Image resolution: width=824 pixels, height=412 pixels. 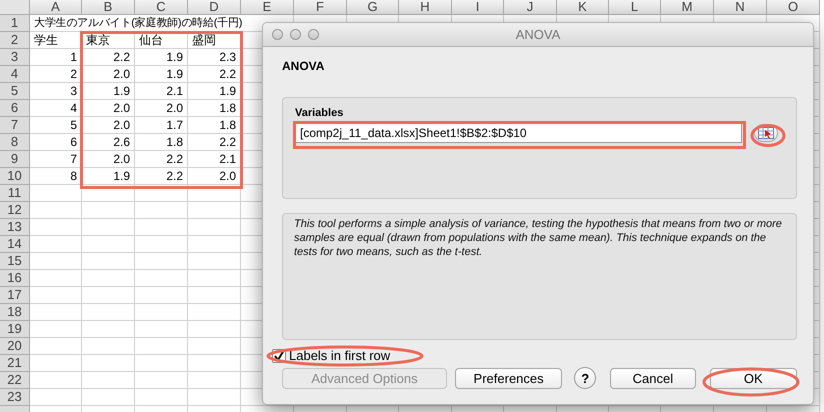 What do you see at coordinates (15, 227) in the screenshot?
I see `row-header: 13` at bounding box center [15, 227].